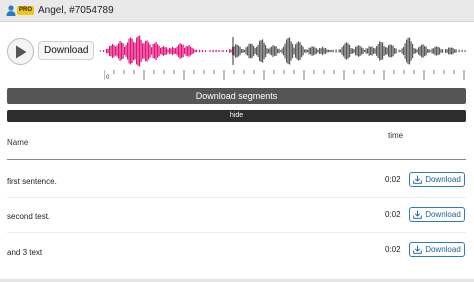 The width and height of the screenshot is (474, 282). Describe the element at coordinates (18, 142) in the screenshot. I see `name-column-header: Name` at that location.